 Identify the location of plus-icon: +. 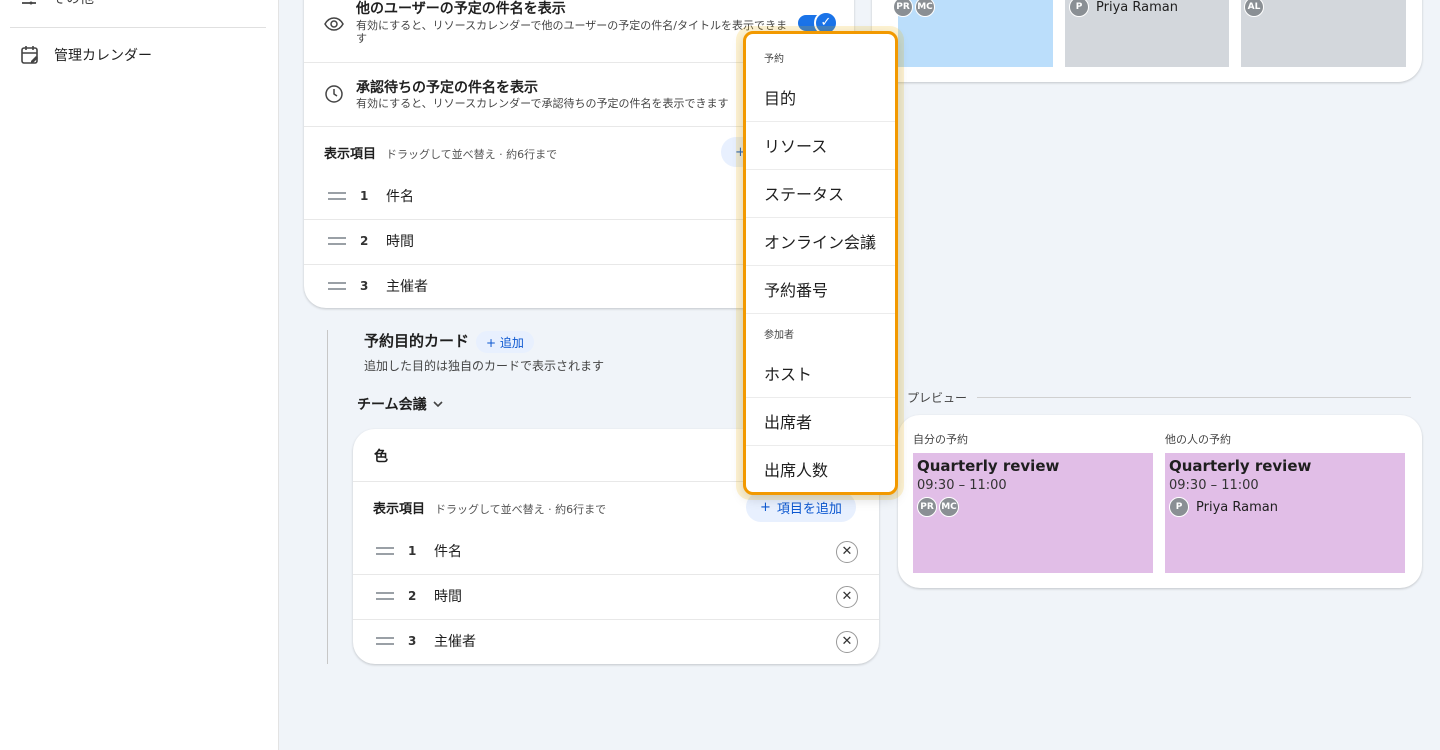
(765, 507).